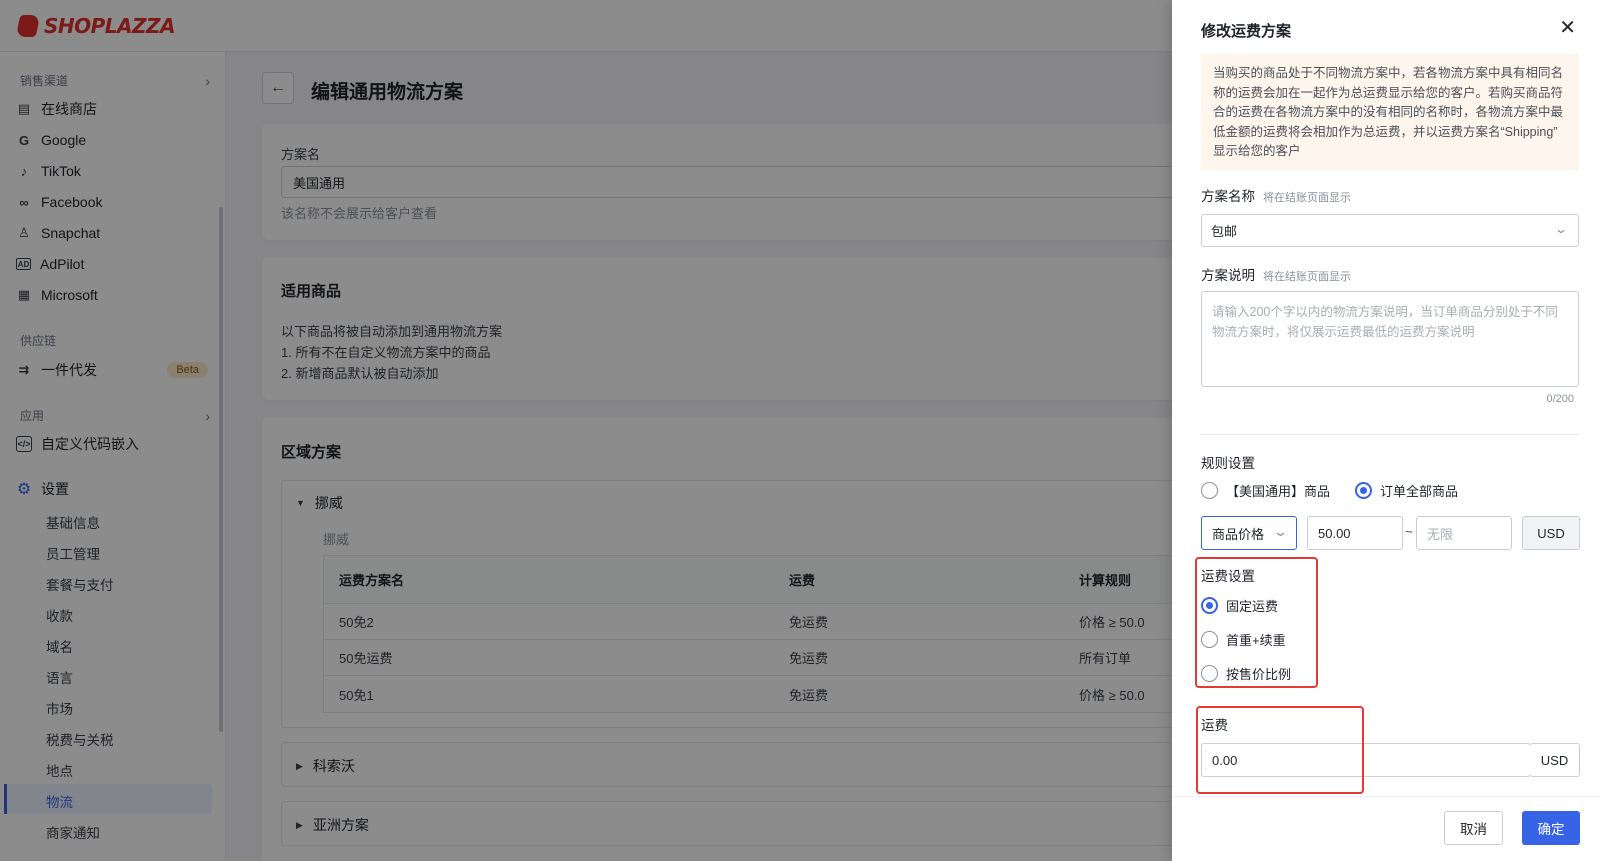 The image size is (1600, 861). What do you see at coordinates (1307, 277) in the screenshot?
I see `plan-desc-sublabel: 将在结账页面显示` at bounding box center [1307, 277].